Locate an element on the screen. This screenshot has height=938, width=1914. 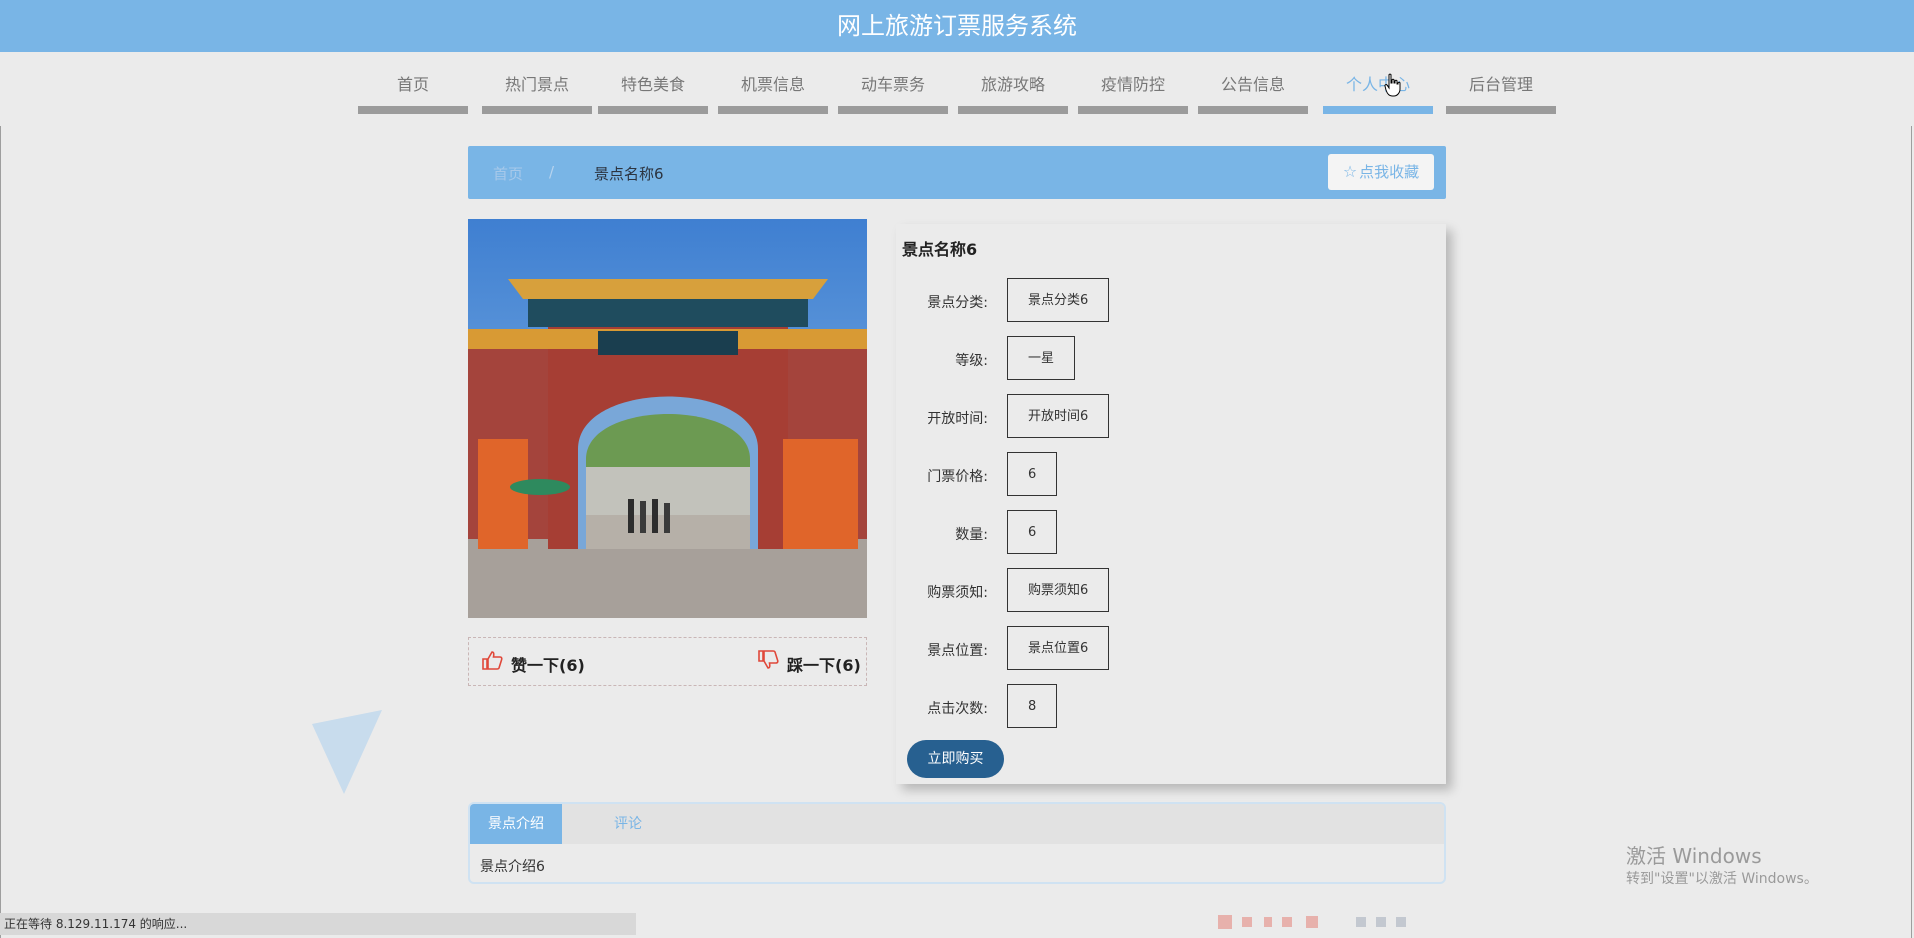
tab-comments: 评论 is located at coordinates (628, 824).